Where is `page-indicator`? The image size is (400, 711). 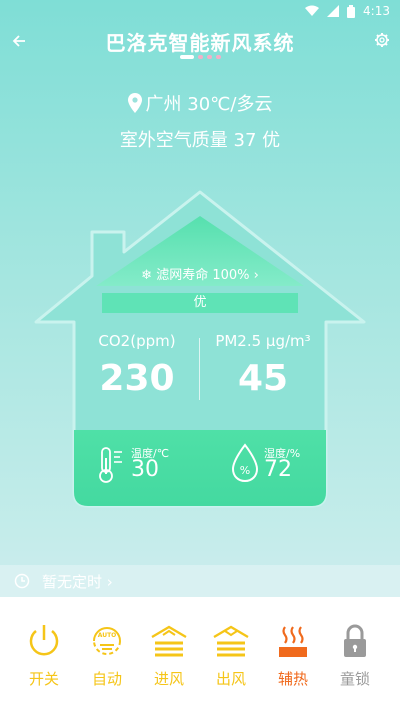
page-indicator is located at coordinates (200, 57).